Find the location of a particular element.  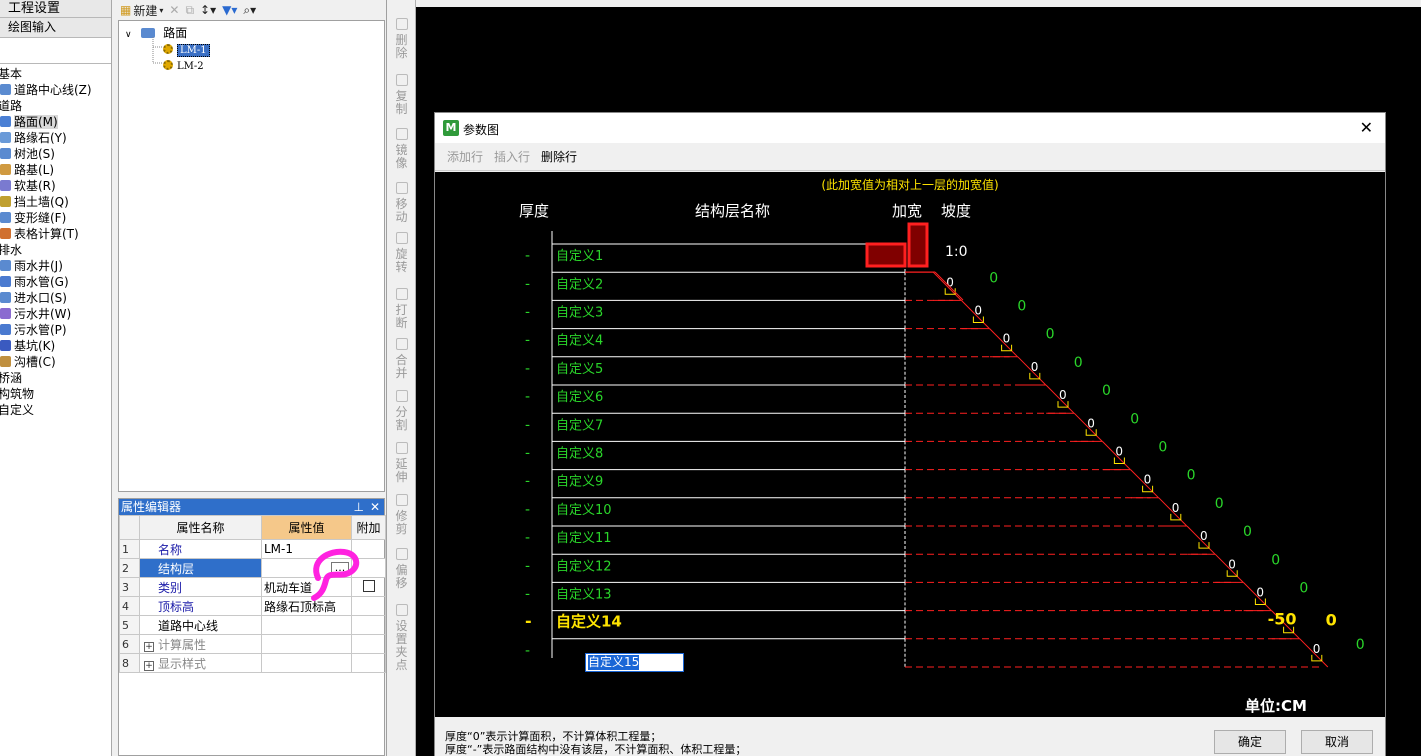

nav-item: 进水口(S) is located at coordinates (55, 298).